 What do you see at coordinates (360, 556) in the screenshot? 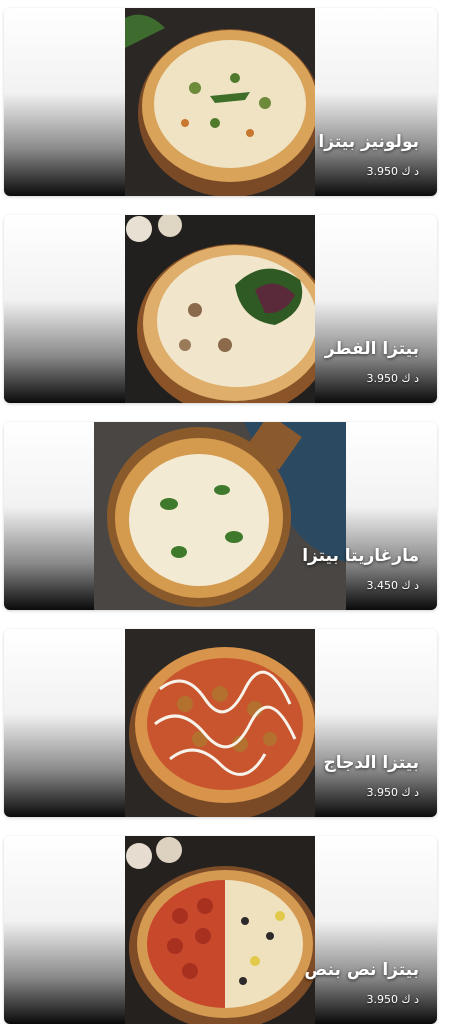
I see `item-name: مارغاريتا بيتزا` at bounding box center [360, 556].